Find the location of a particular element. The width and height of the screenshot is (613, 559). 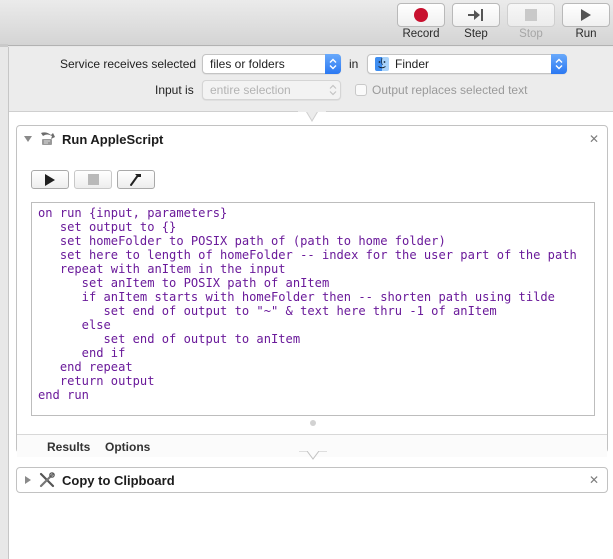

step-label: Step is located at coordinates (476, 34).